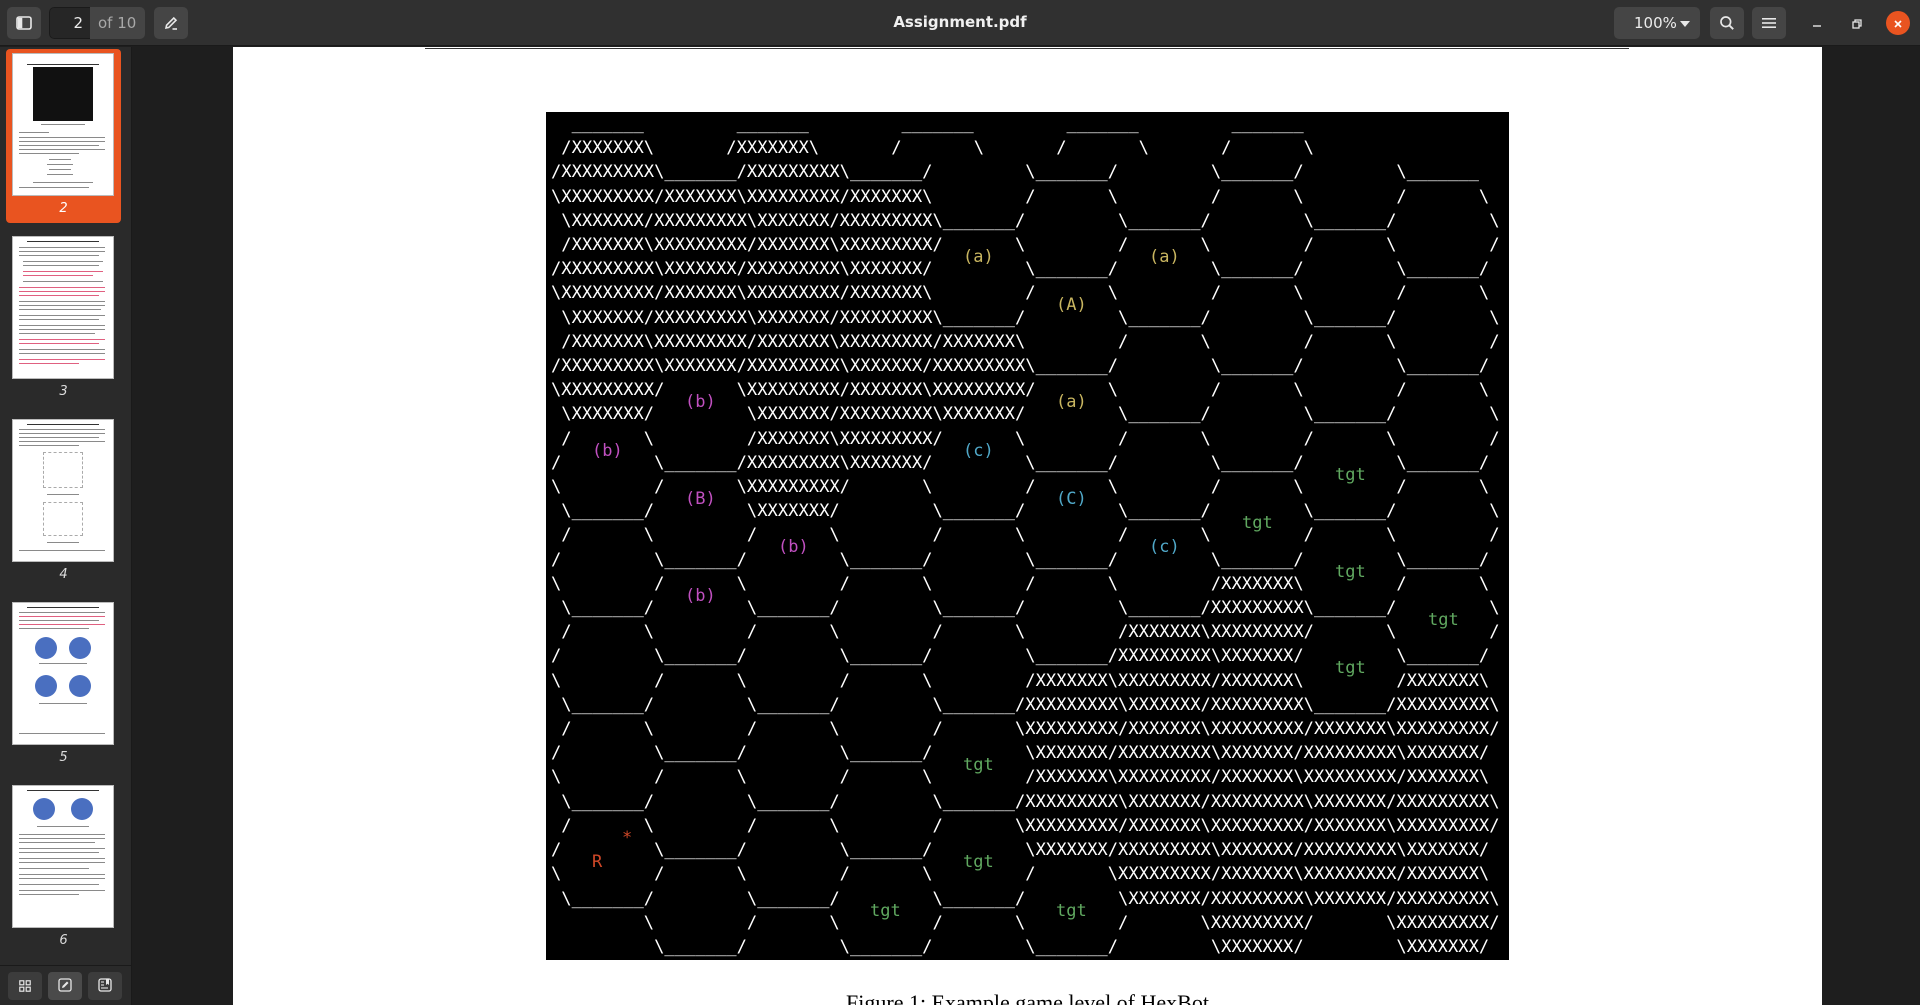 This screenshot has height=1005, width=1920. I want to click on thumbnail-page-4: 4, so click(63, 502).